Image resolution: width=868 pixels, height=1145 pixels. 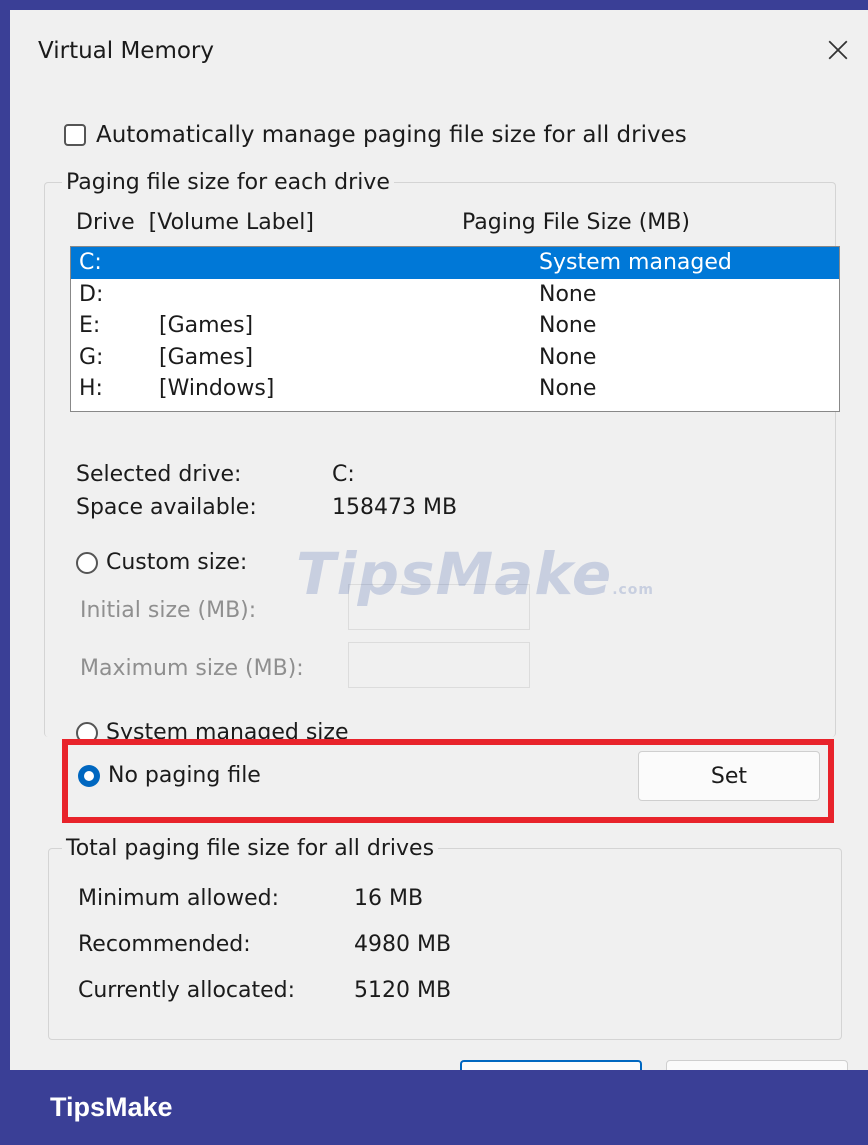 I want to click on custom-size-radio, so click(x=87, y=562).